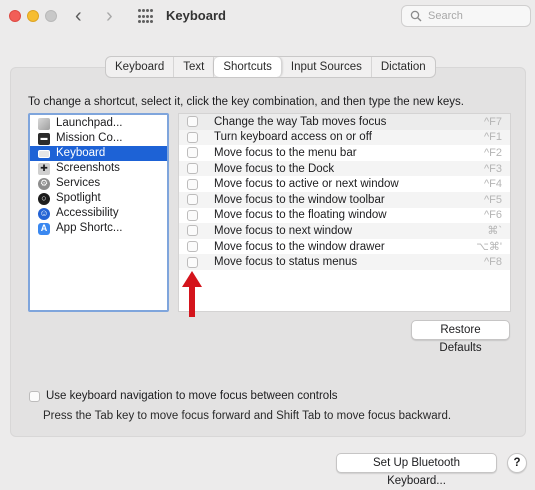  What do you see at coordinates (34, 396) in the screenshot?
I see `keyboard-navigation-checkbox` at bounding box center [34, 396].